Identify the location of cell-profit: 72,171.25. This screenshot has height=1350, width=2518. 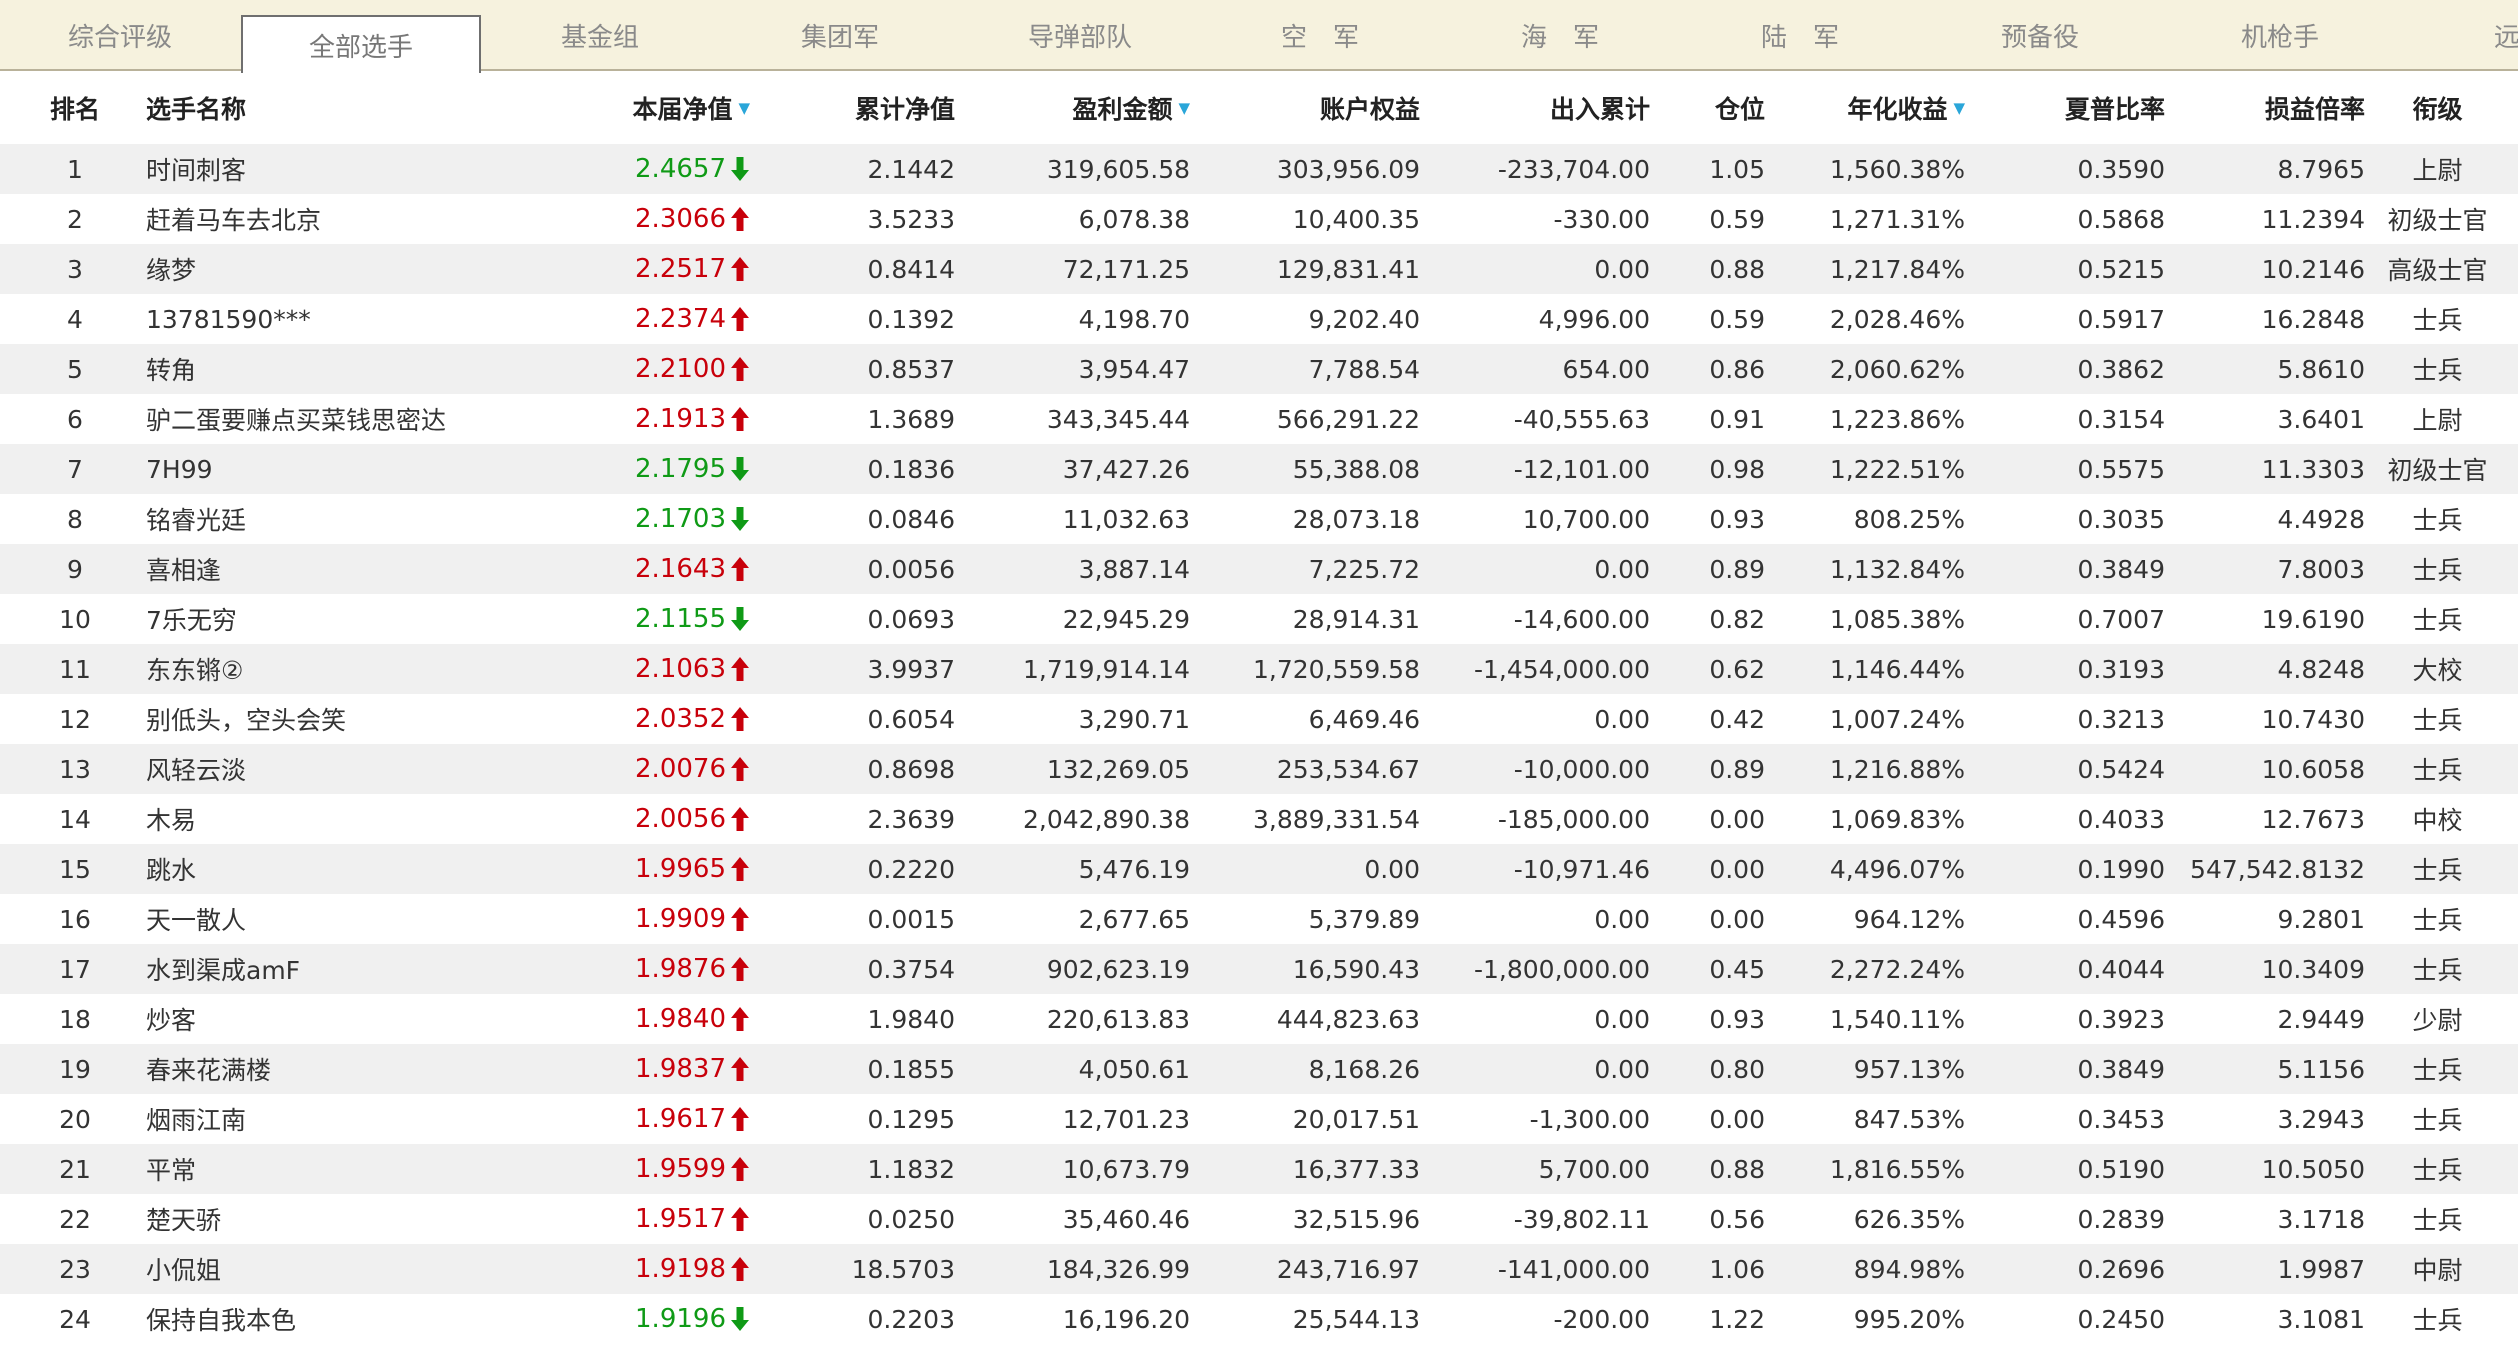
(1126, 269).